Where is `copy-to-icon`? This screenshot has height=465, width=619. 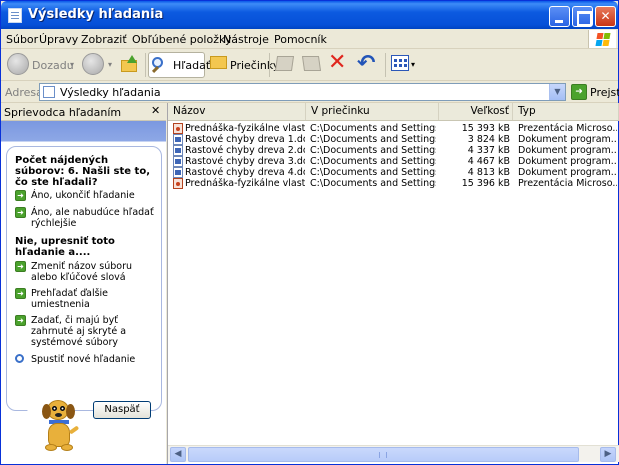
copy-to-icon is located at coordinates (311, 63).